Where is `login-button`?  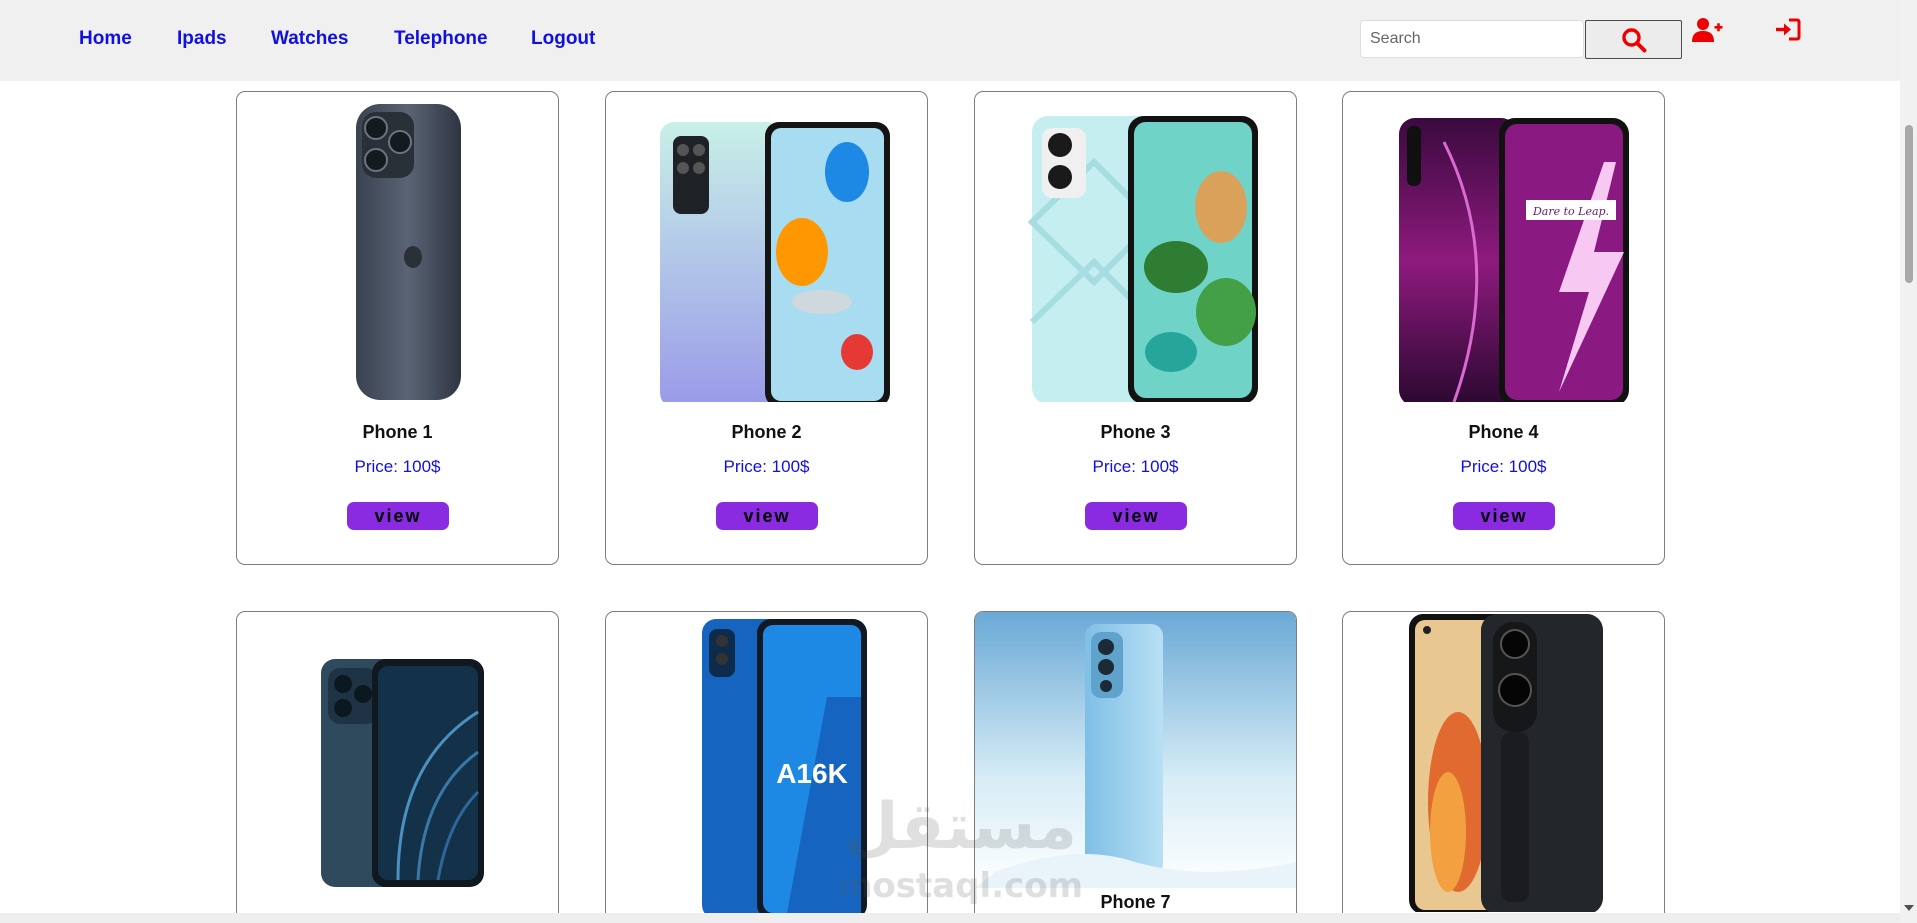 login-button is located at coordinates (1788, 32).